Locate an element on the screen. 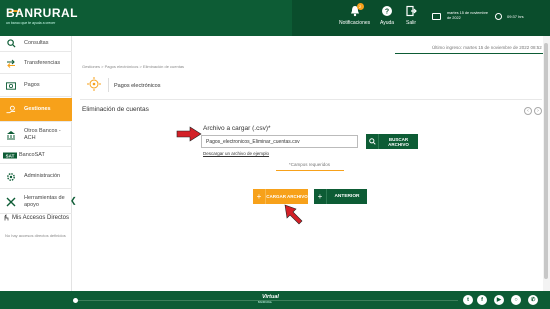  required-underline is located at coordinates (310, 170).